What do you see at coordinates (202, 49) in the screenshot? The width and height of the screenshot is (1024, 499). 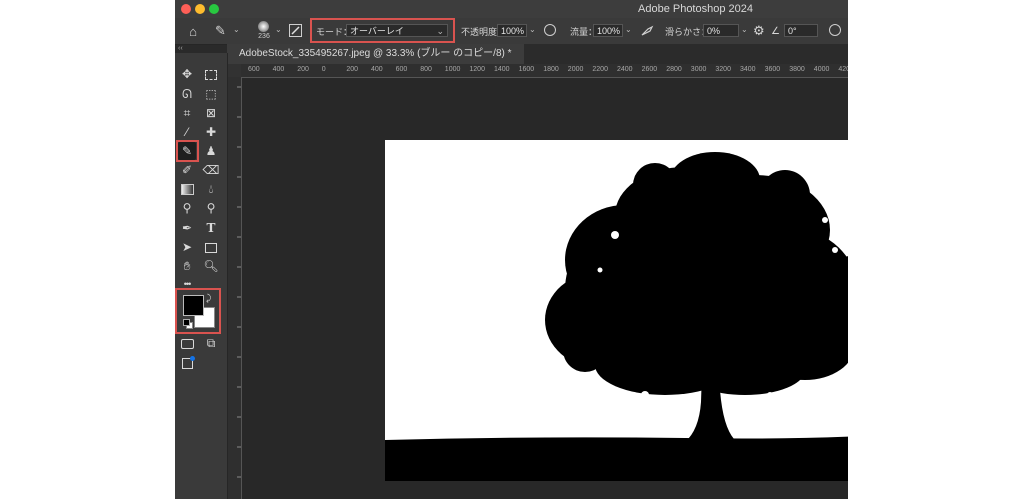 I see `panel-collapse-button: ‹‹` at bounding box center [202, 49].